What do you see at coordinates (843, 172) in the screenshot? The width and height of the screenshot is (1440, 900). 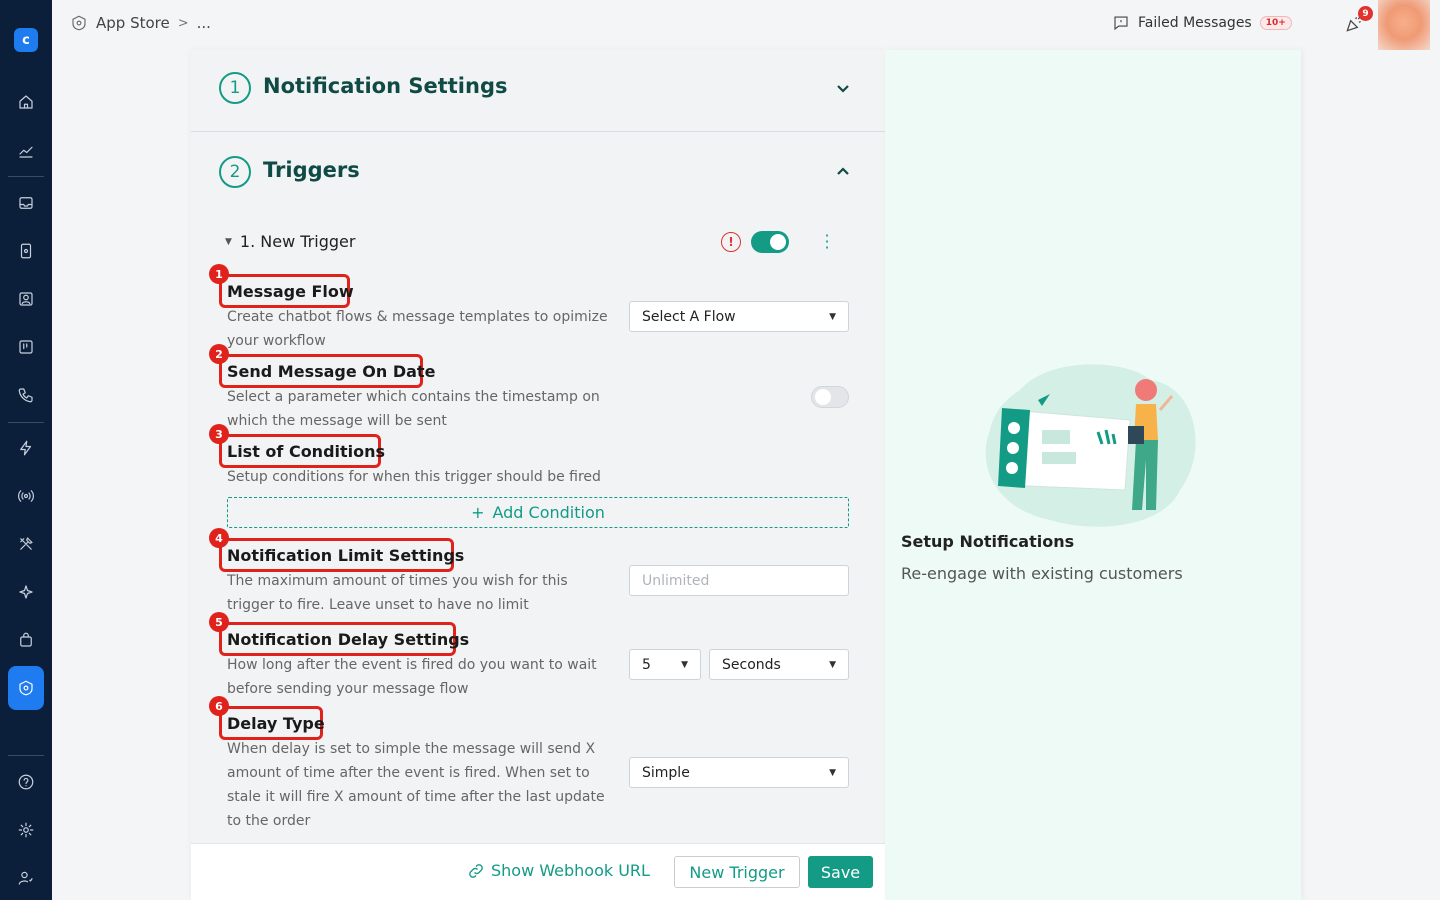 I see `chevron-up-icon` at bounding box center [843, 172].